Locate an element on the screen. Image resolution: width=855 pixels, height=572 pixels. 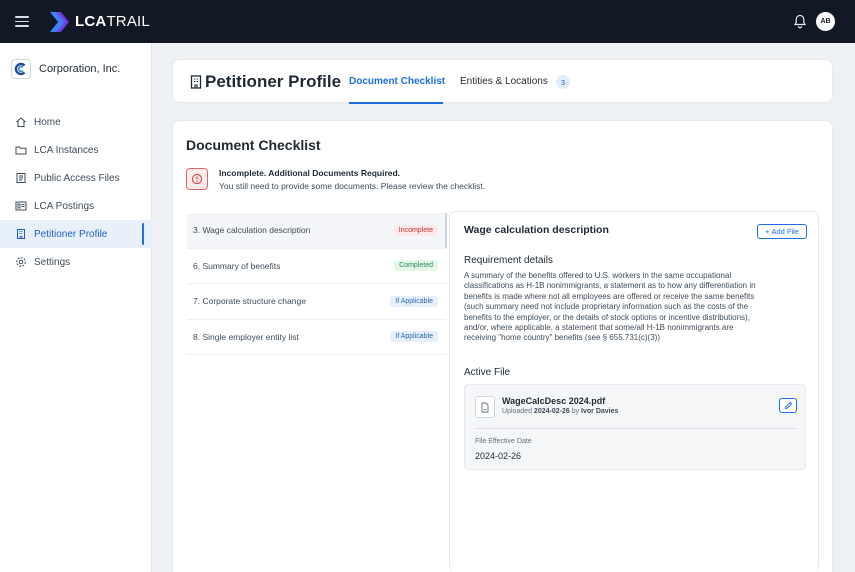
divider is located at coordinates (636, 428).